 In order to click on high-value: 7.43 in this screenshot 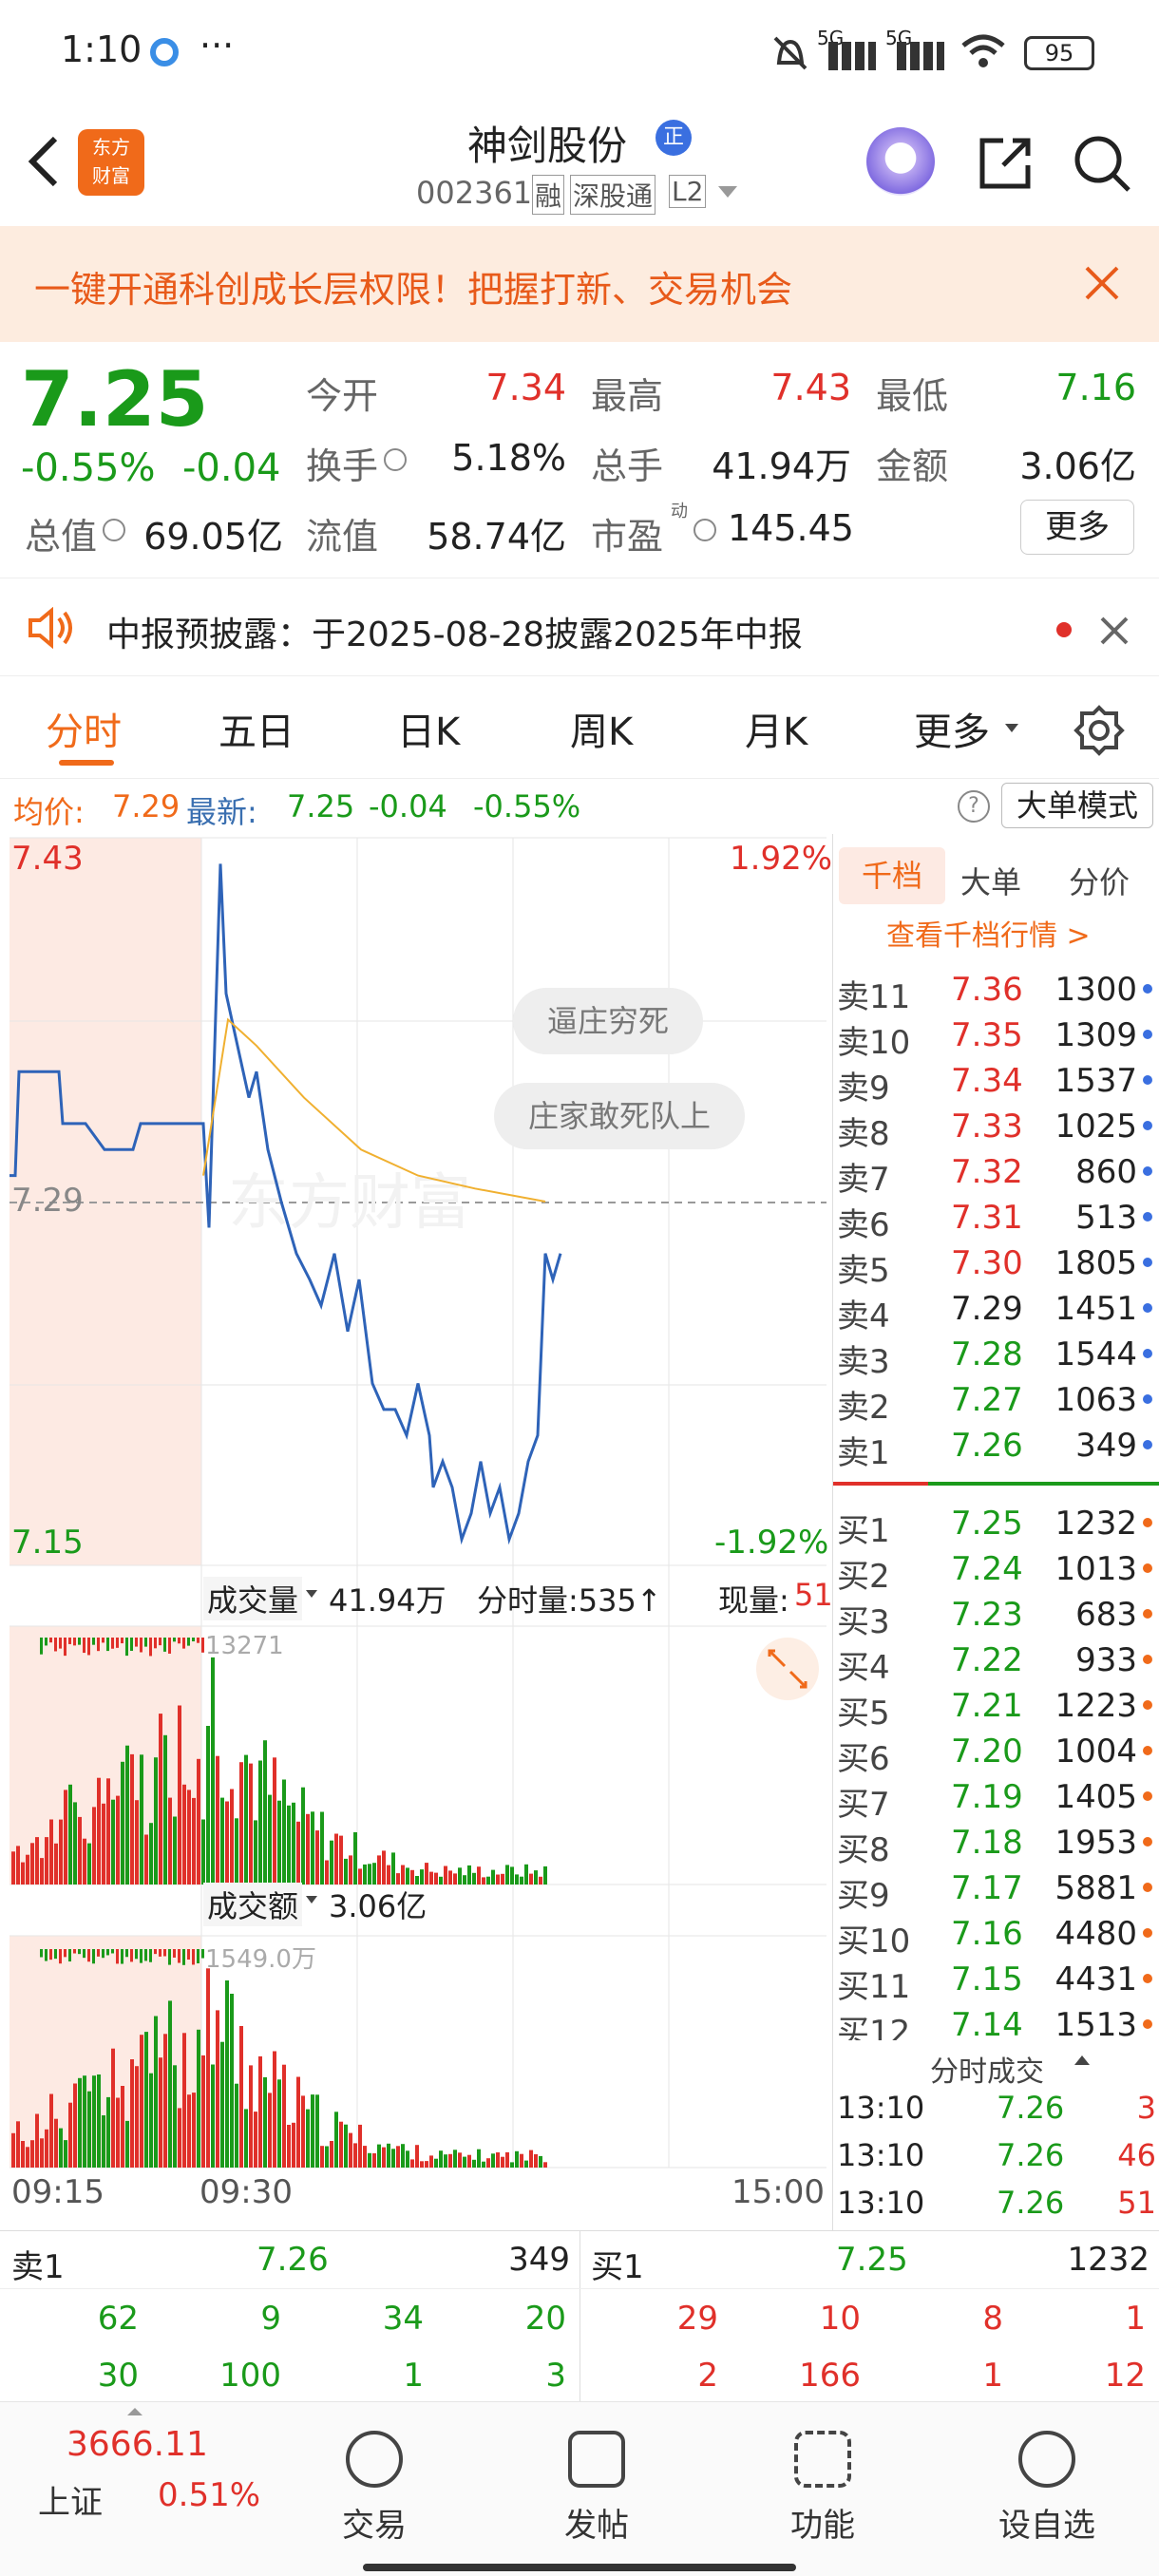, I will do `click(810, 387)`.